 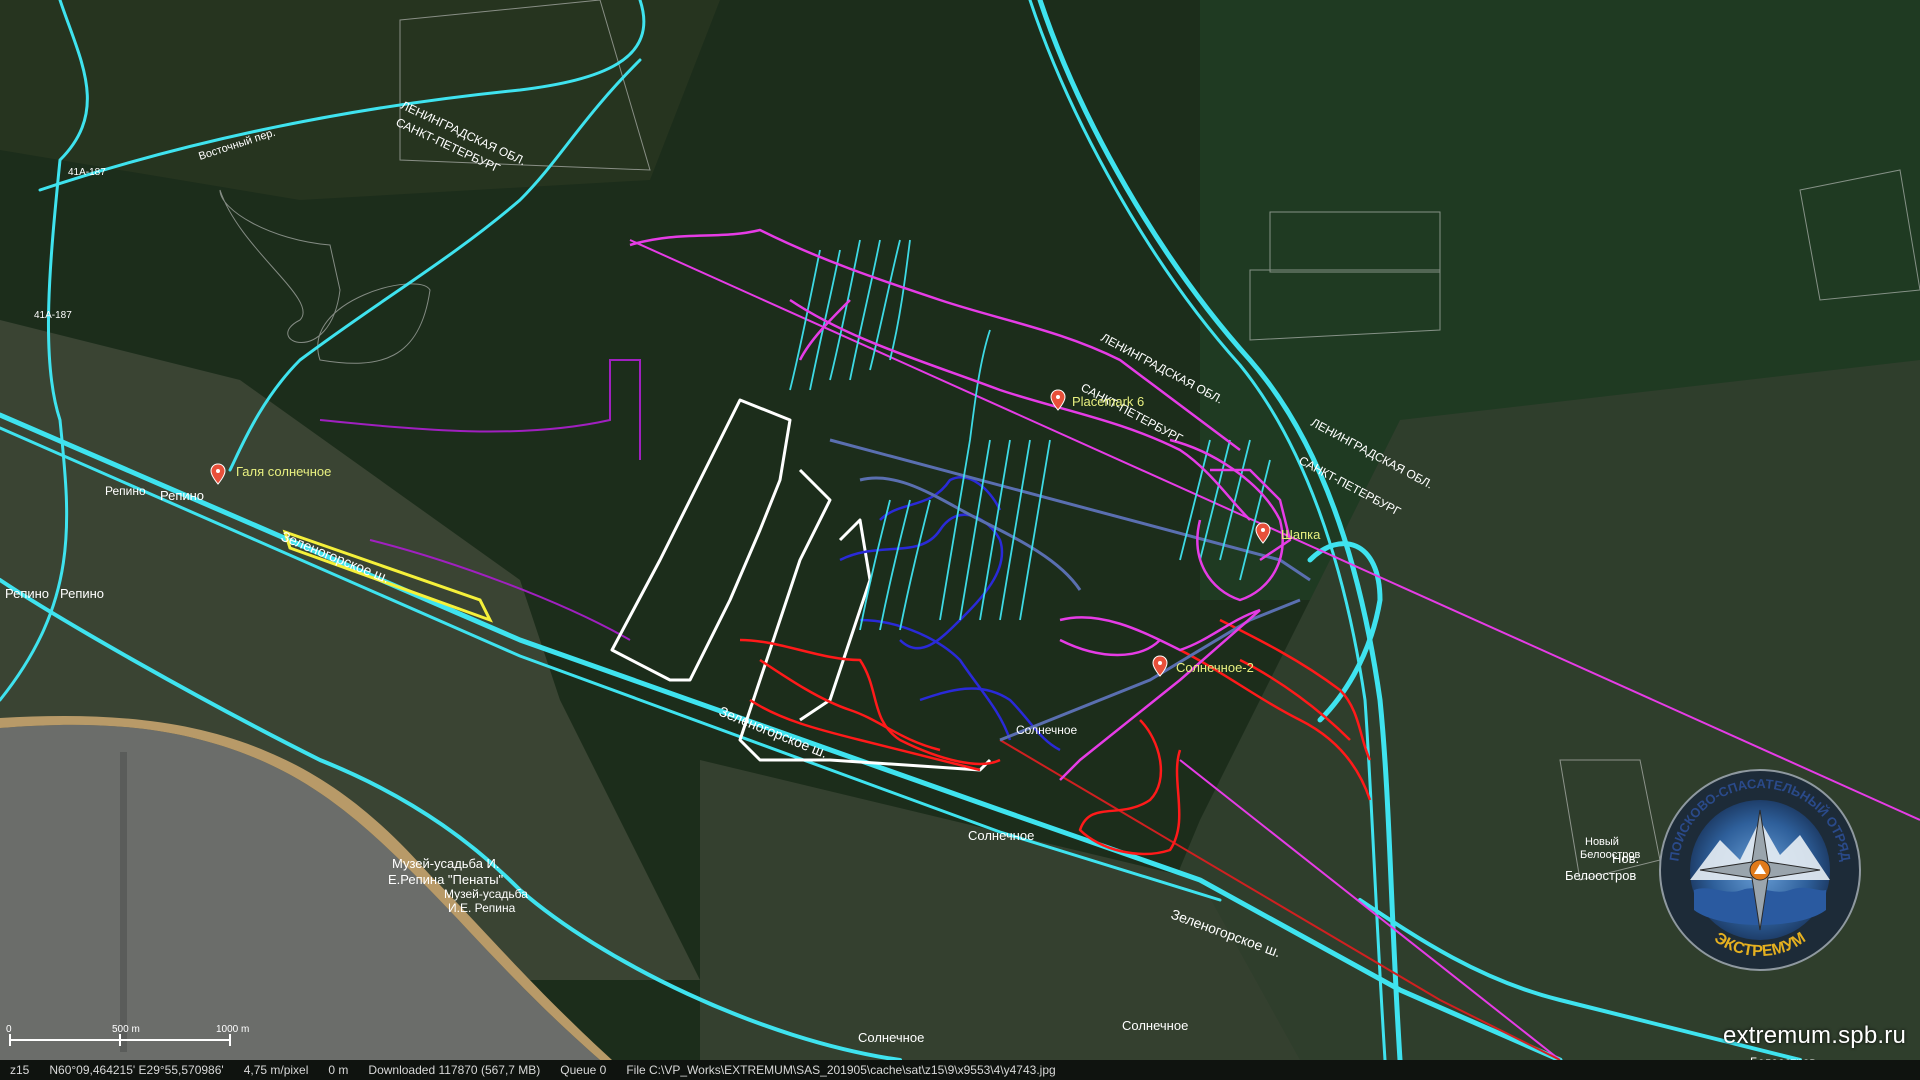 I want to click on label-repino-2: Репино, so click(x=182, y=495).